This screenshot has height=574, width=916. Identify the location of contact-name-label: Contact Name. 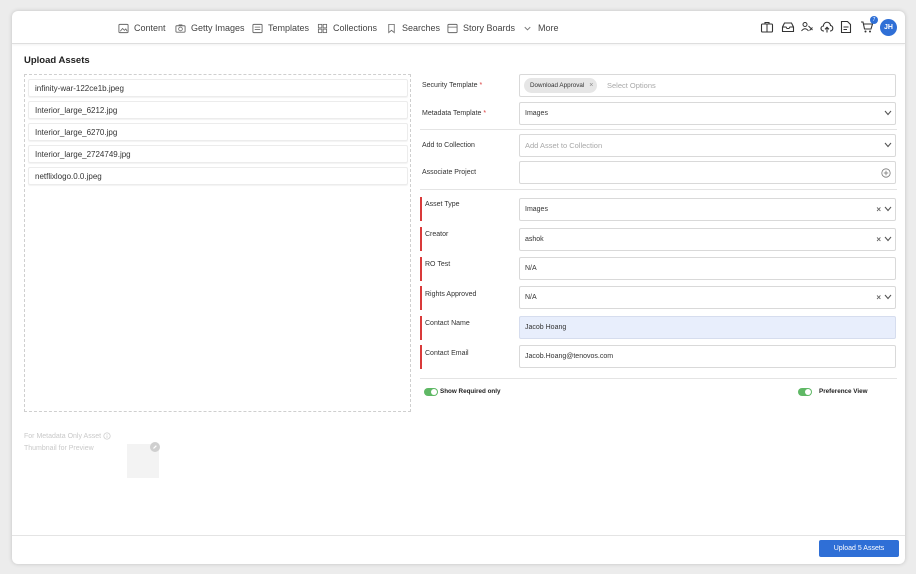
(447, 323).